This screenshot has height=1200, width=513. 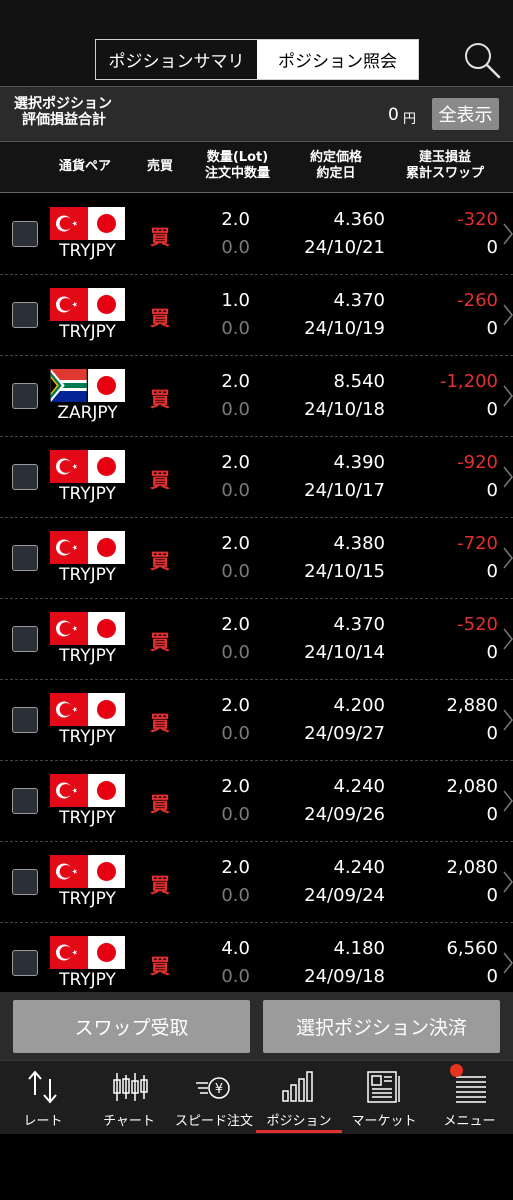 What do you see at coordinates (256, 720) in the screenshot?
I see `position-row: TRYJPY 買 2.0 0.0 4.200 24/09/27 2,880 0` at bounding box center [256, 720].